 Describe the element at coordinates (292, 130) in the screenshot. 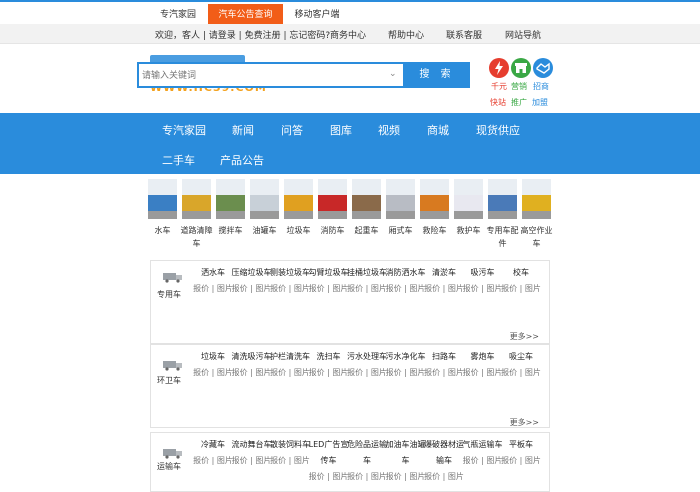

I see `nav-item-qa: 问答` at that location.